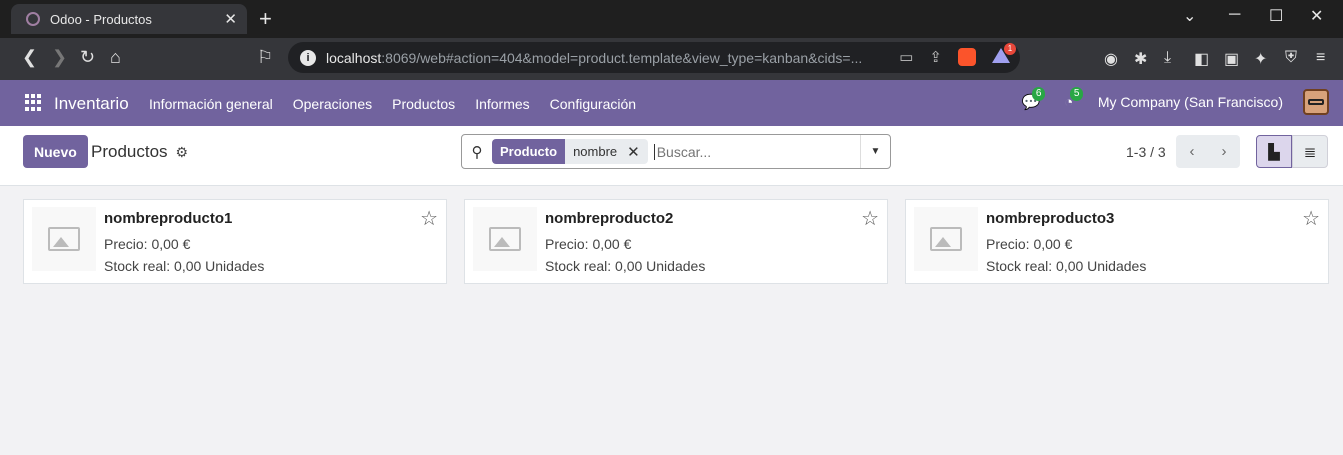 The height and width of the screenshot is (455, 1343). I want to click on activities-badge: 5, so click(1076, 94).